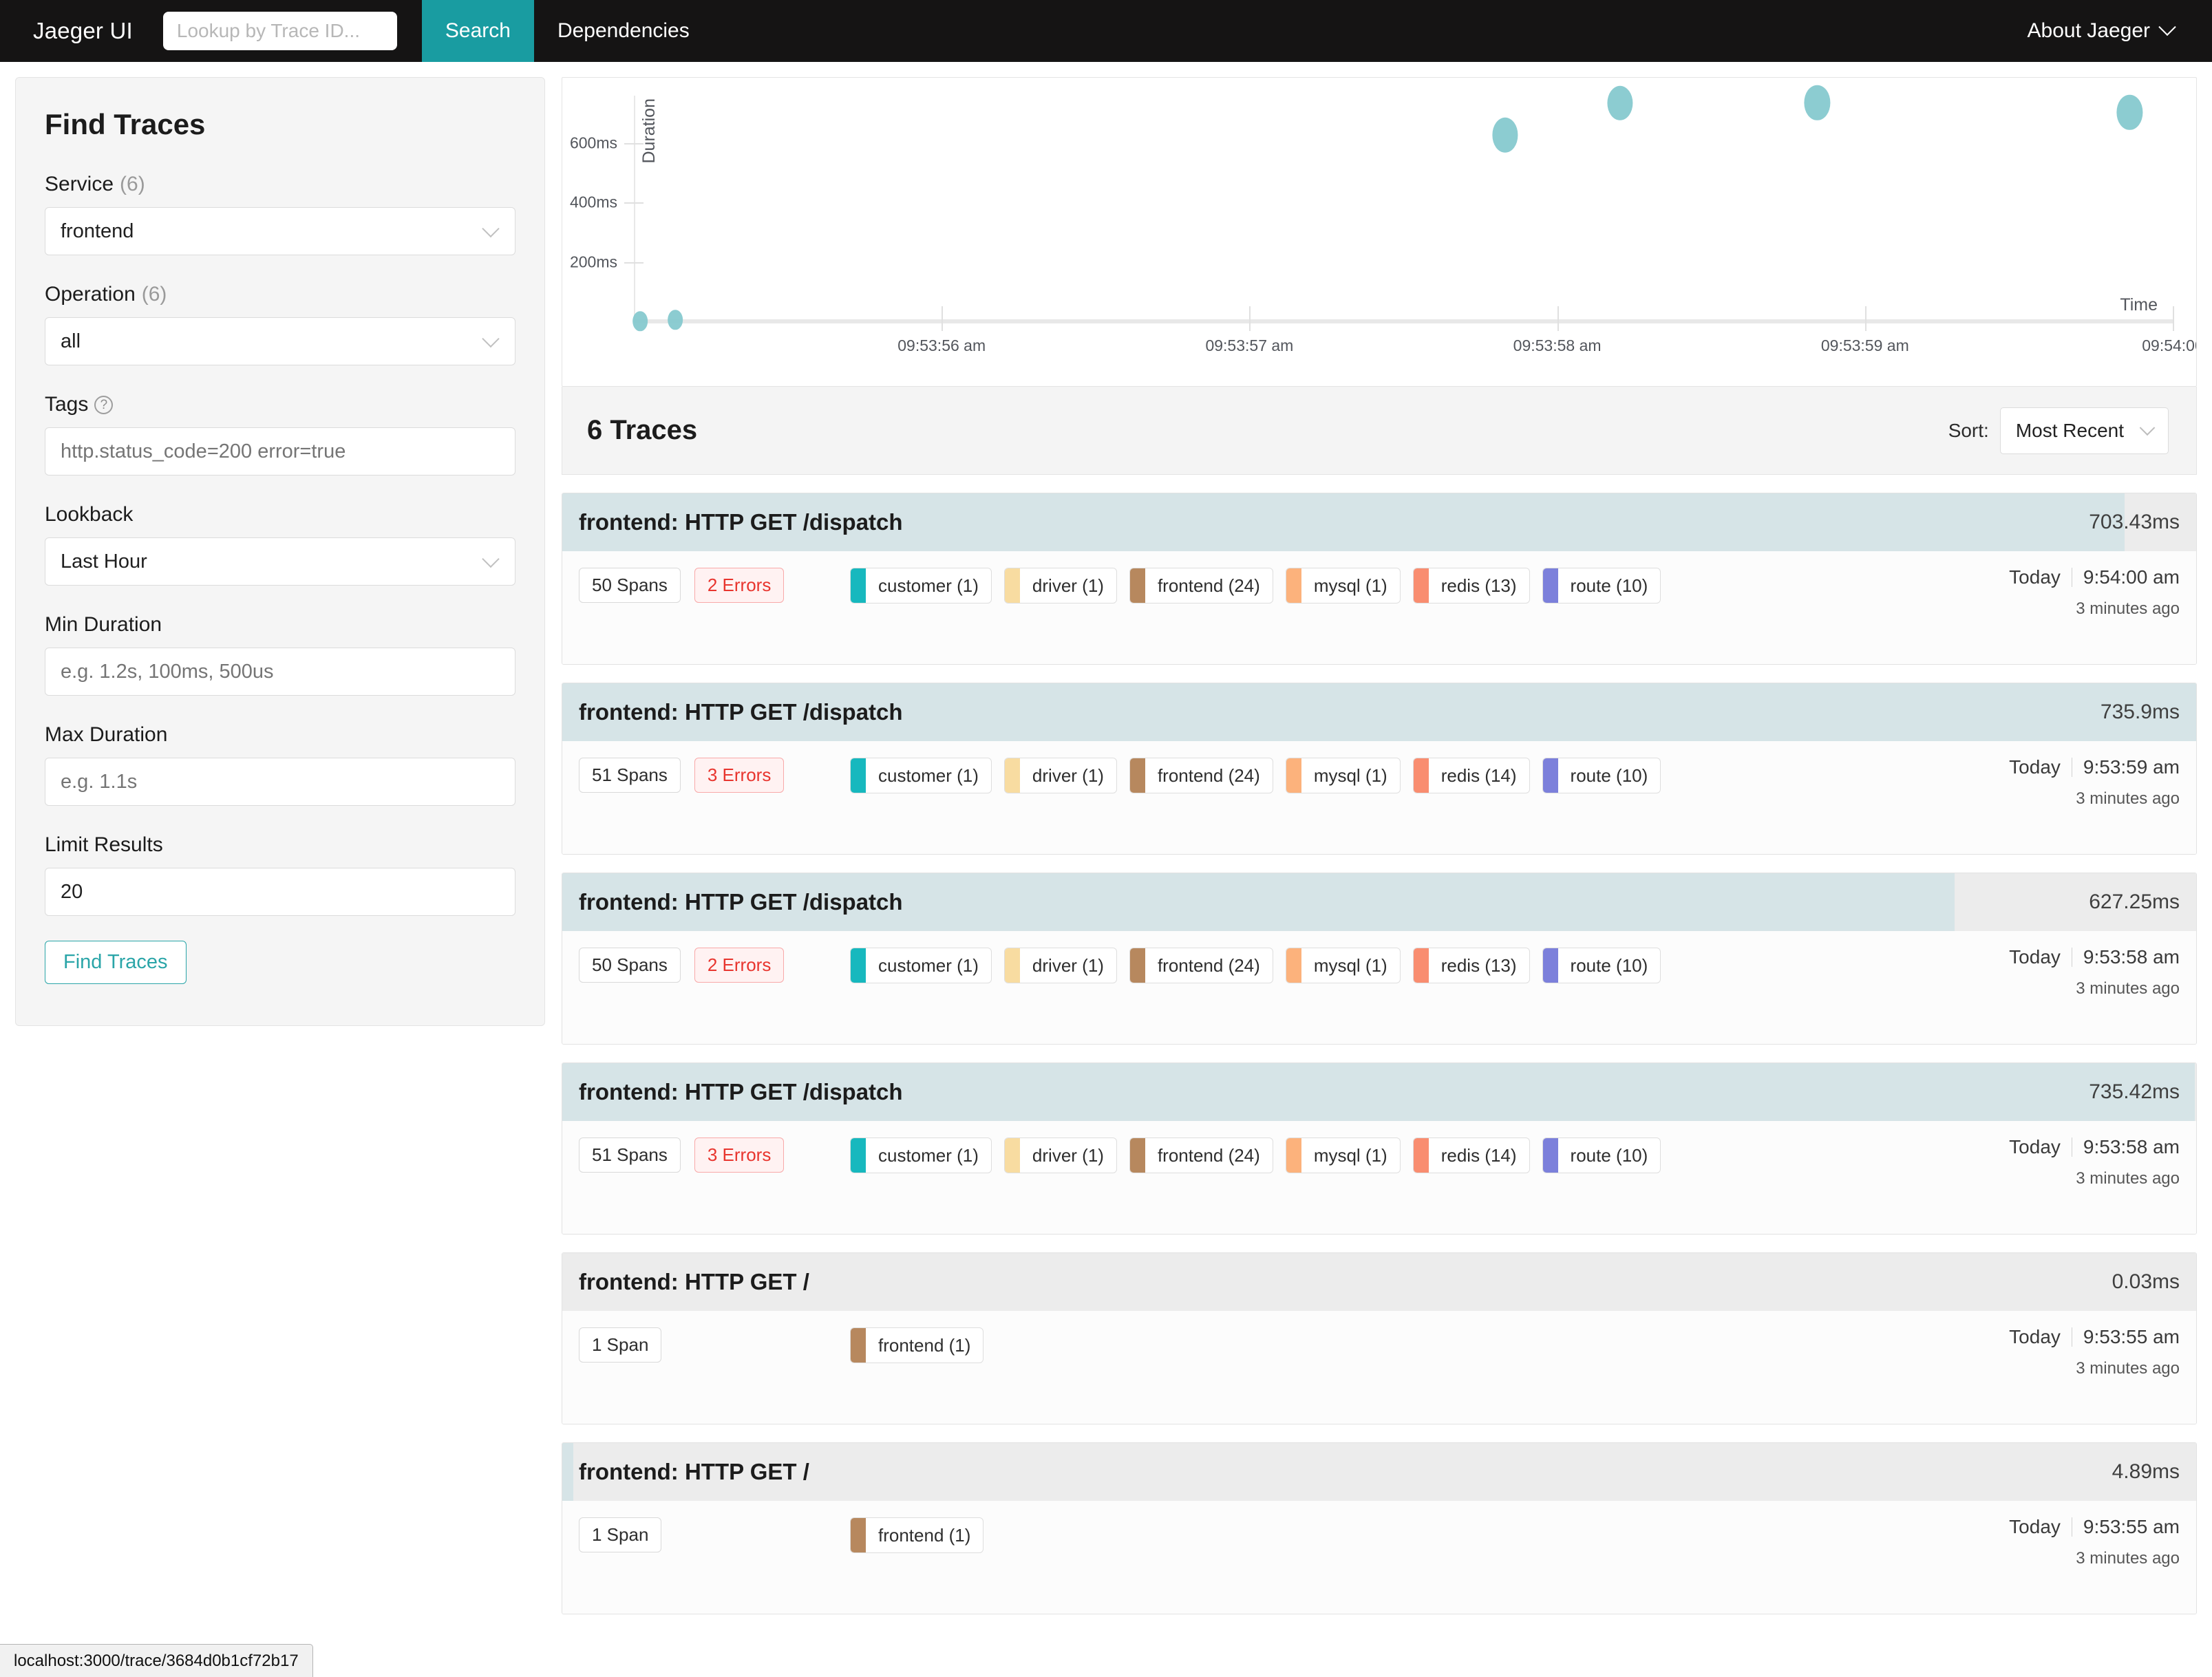 The height and width of the screenshot is (1677, 2212). Describe the element at coordinates (1068, 775) in the screenshot. I see `service-tag-label: driver (1)` at that location.